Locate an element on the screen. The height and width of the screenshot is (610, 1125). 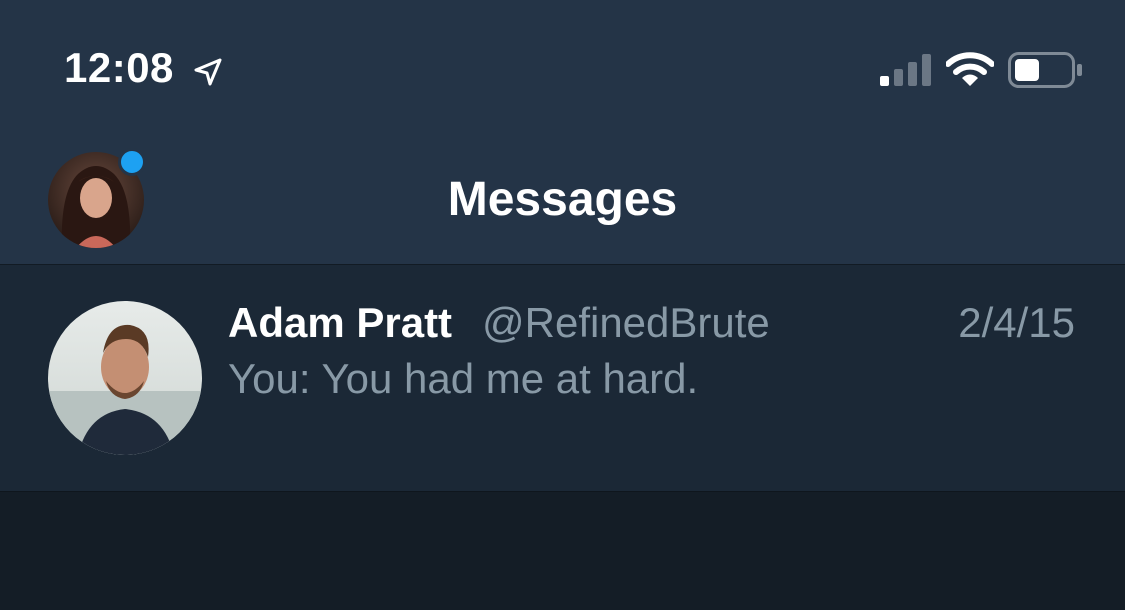
cellular-signal-icon is located at coordinates (905, 70).